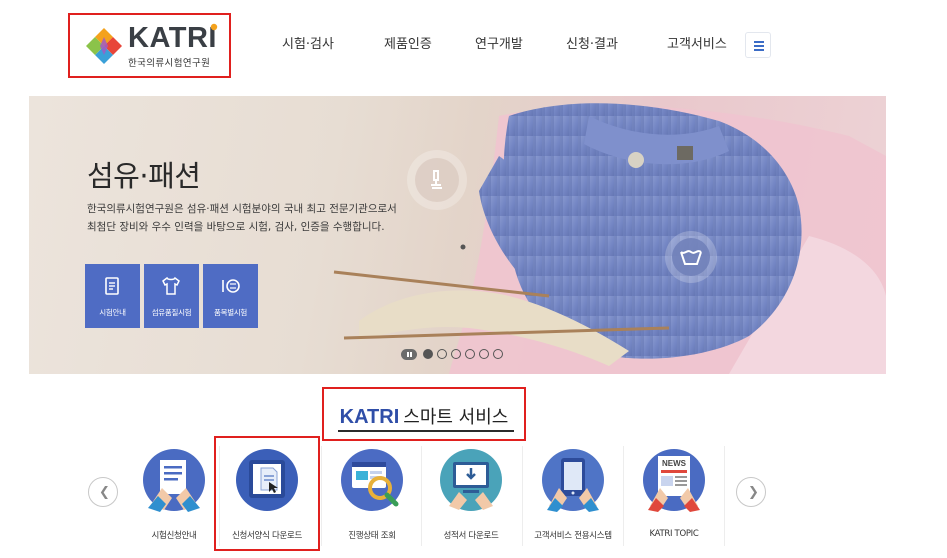  I want to click on service-label: KATRI TOPIC, so click(674, 534).